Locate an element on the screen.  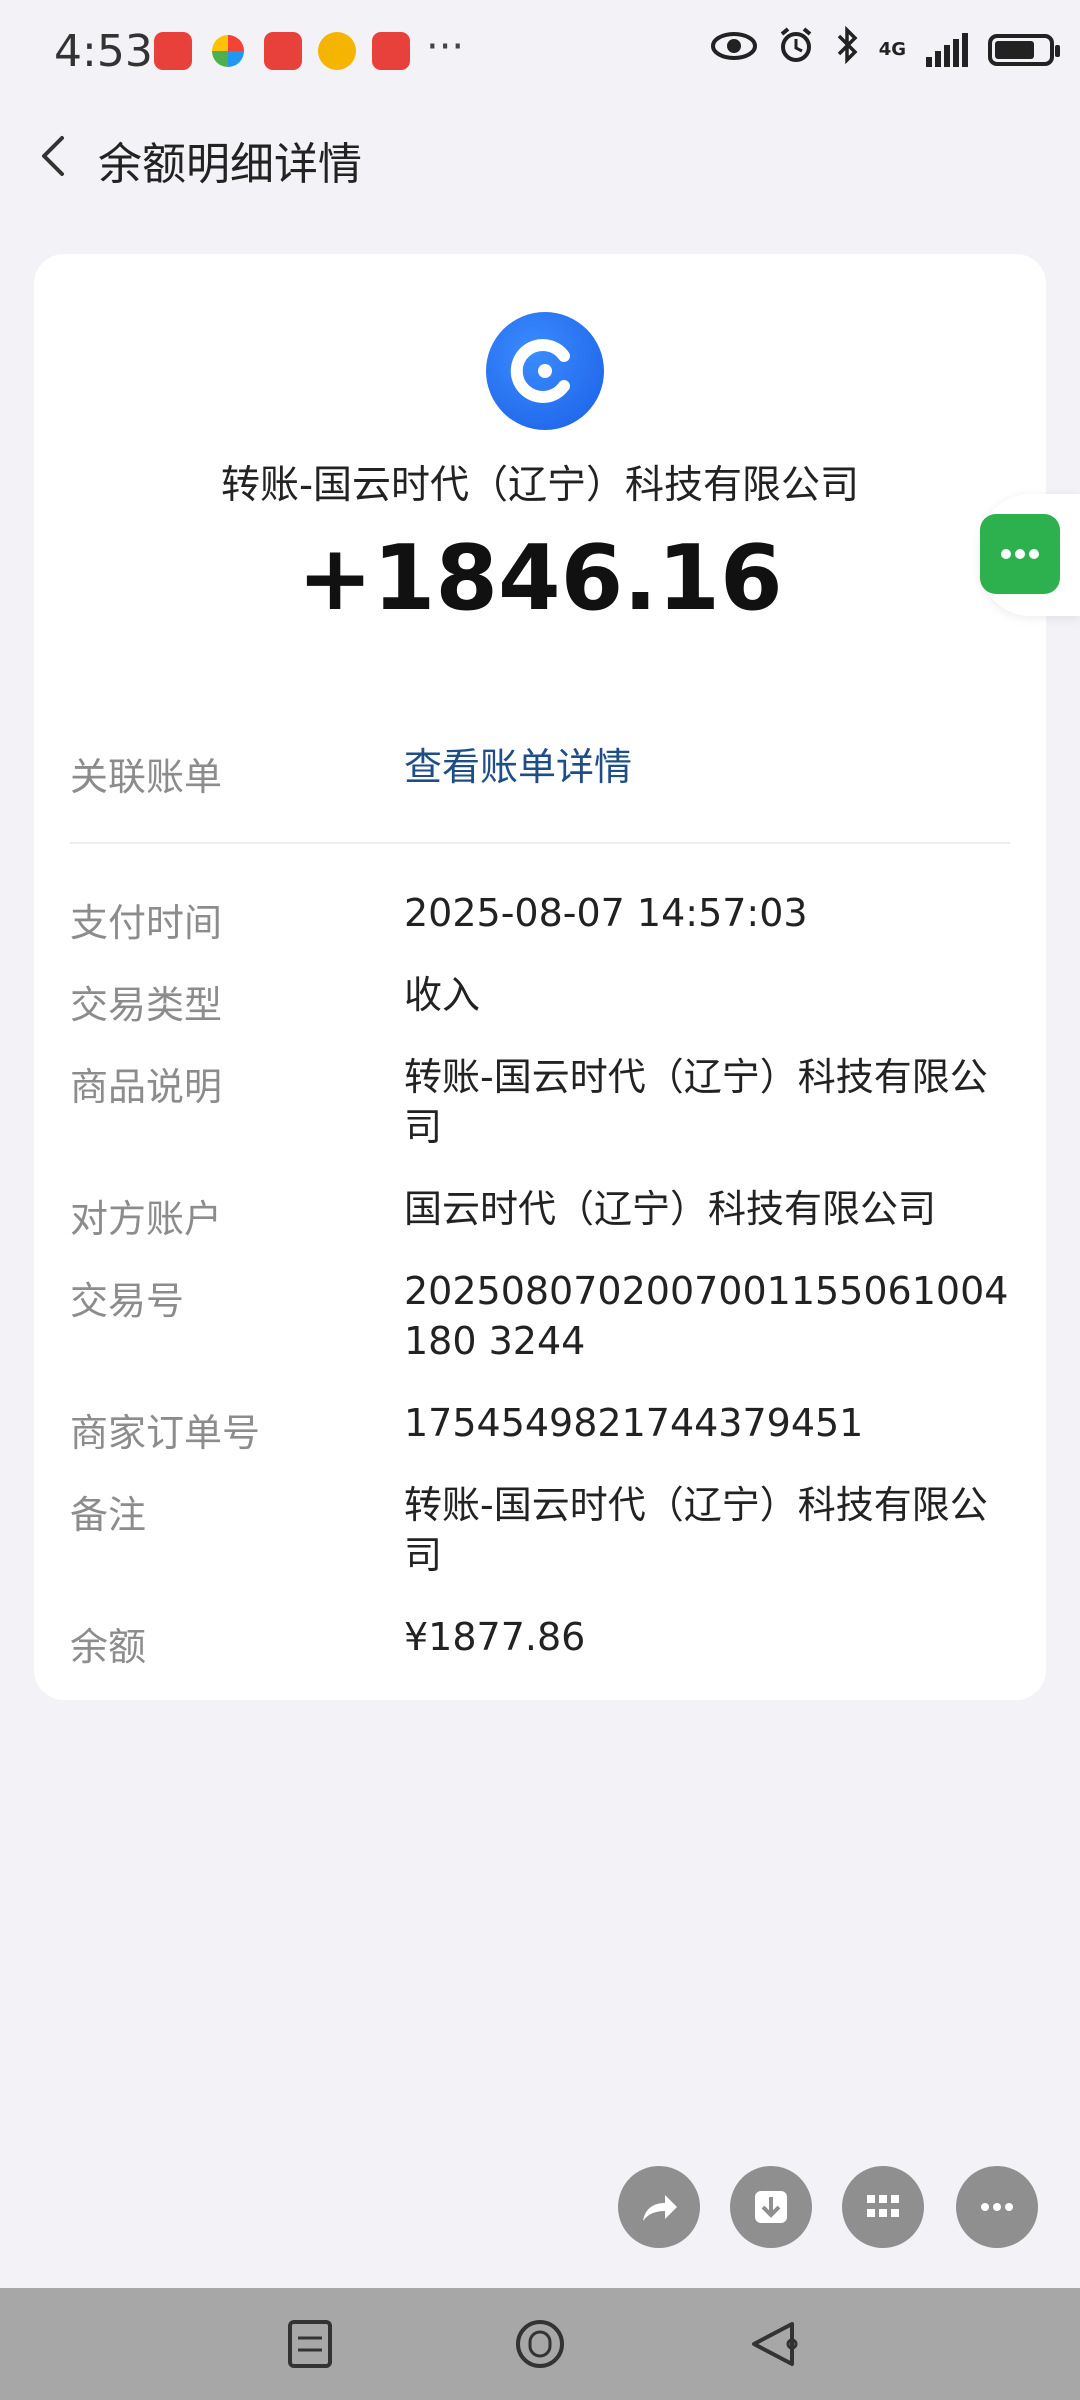
floating-chat-widget is located at coordinates (1030, 555).